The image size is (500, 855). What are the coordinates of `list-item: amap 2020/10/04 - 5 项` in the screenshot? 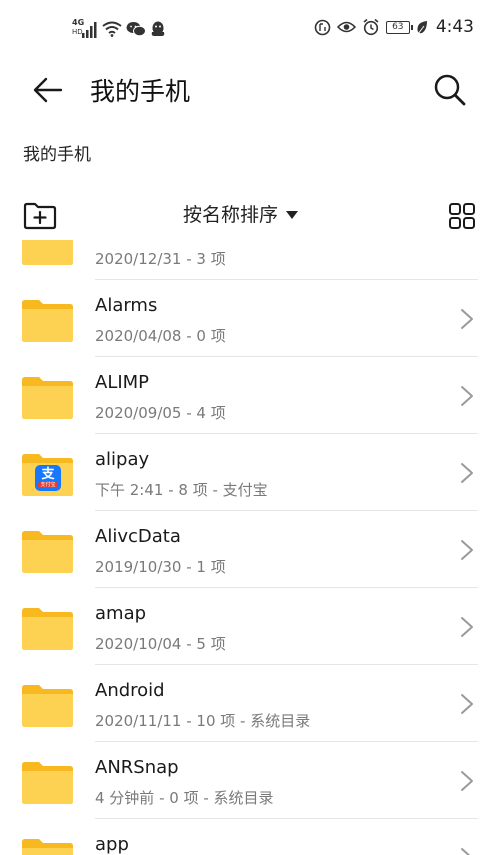 It's located at (250, 626).